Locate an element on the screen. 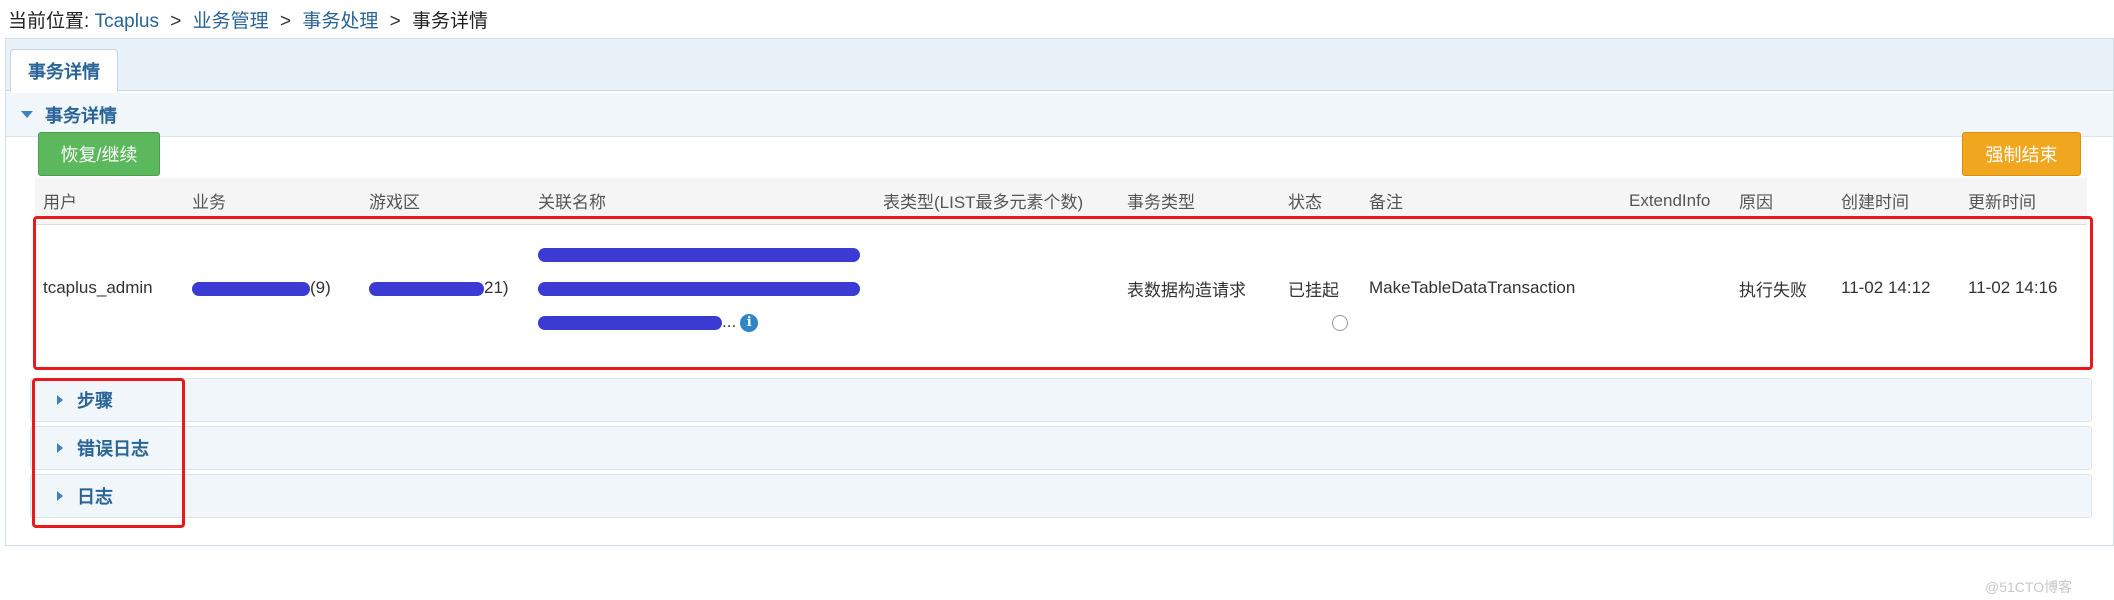 The width and height of the screenshot is (2114, 600). column-header-remark: 备注 is located at coordinates (1491, 201).